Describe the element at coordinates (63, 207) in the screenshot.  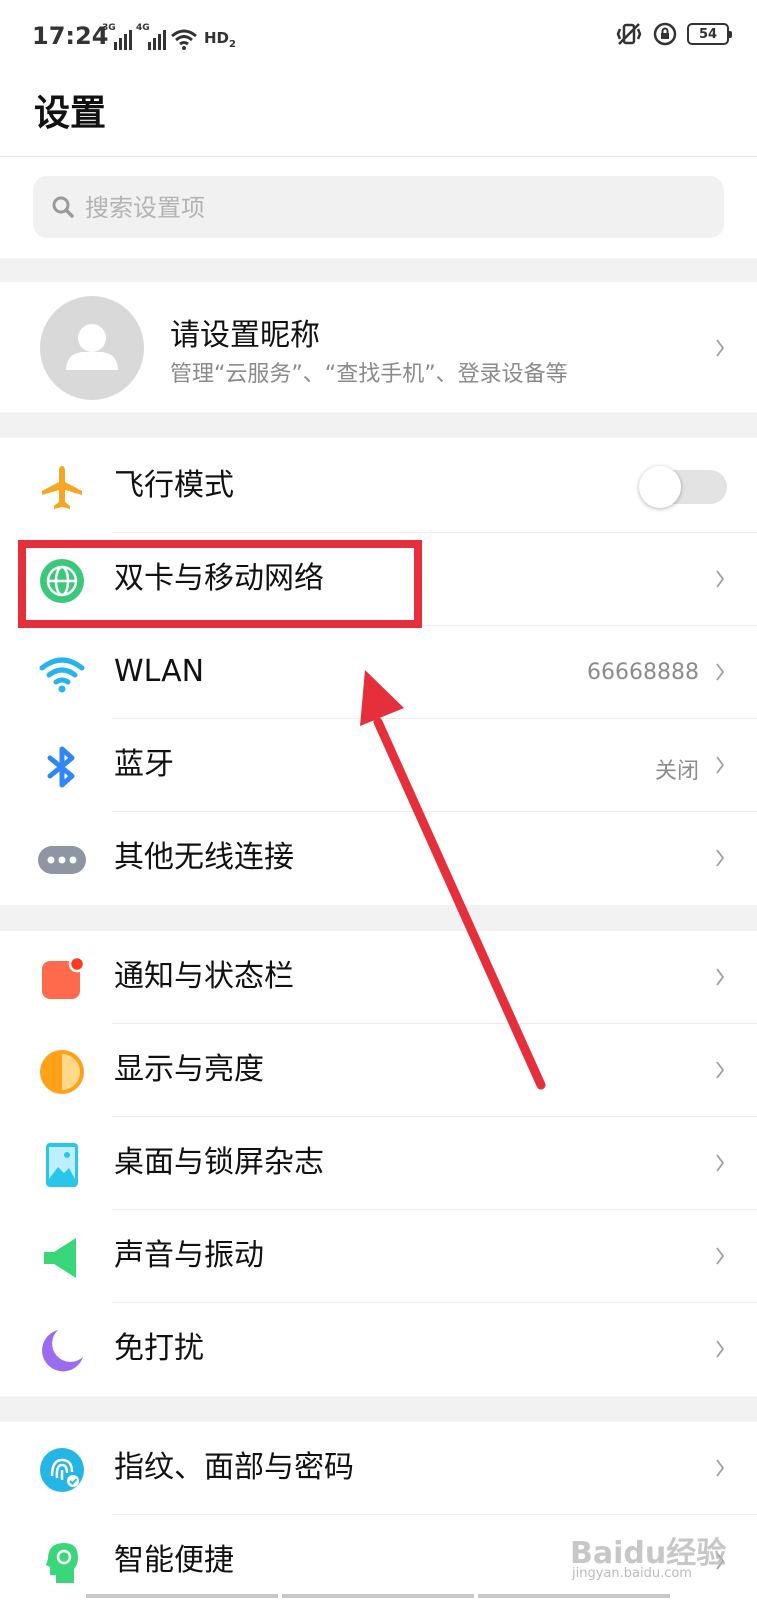
I see `search-icon` at that location.